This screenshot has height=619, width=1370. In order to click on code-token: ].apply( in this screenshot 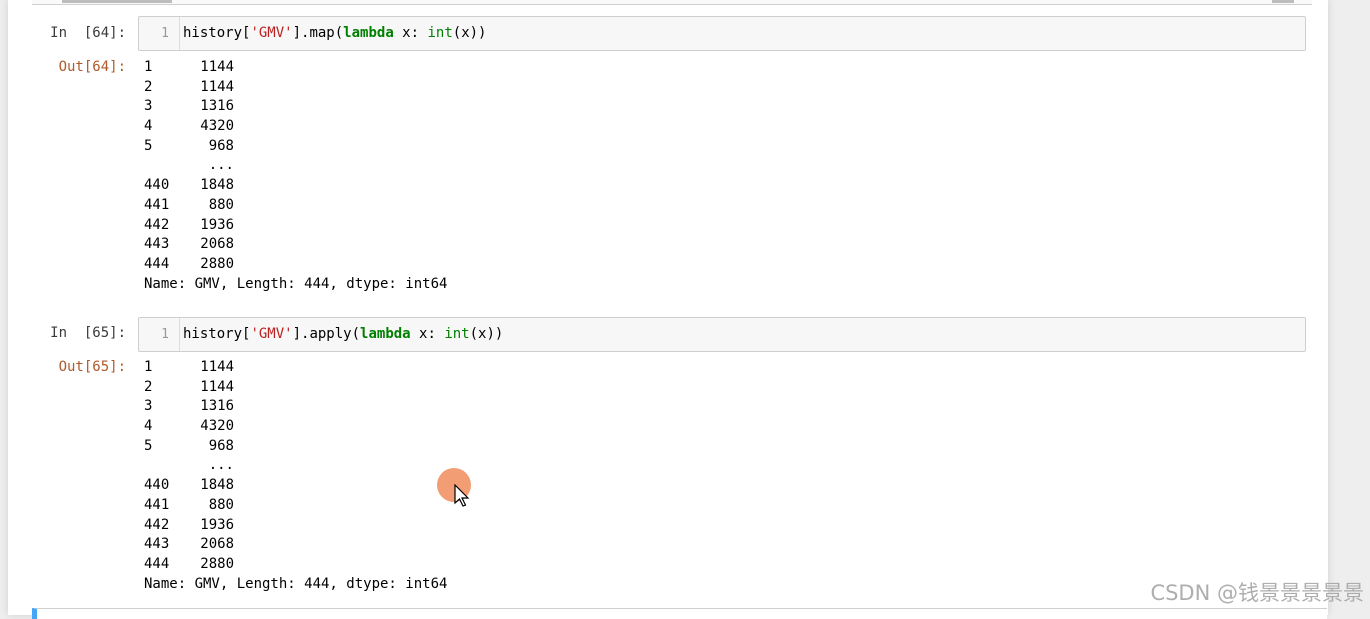, I will do `click(326, 334)`.